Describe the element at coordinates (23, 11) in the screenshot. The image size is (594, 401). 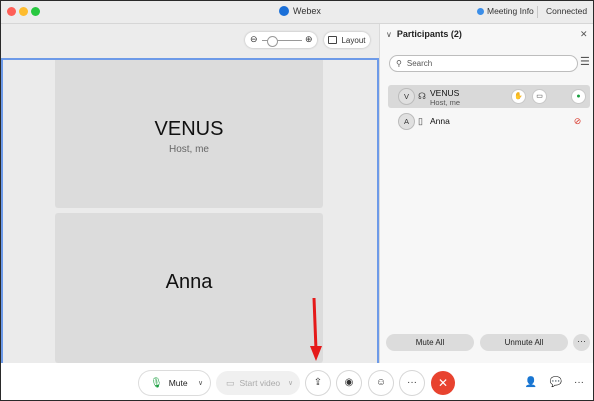
I see `minimize-window-button` at that location.